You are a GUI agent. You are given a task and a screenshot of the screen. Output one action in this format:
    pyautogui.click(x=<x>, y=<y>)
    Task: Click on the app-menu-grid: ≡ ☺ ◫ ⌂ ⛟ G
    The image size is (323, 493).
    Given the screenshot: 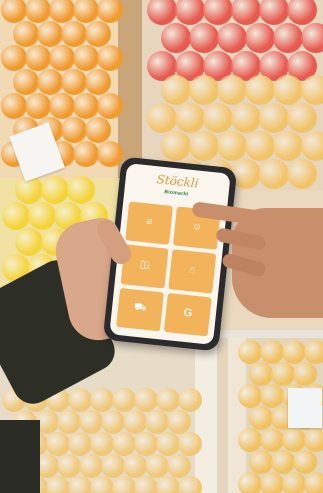 What is the action you would take?
    pyautogui.click(x=168, y=269)
    